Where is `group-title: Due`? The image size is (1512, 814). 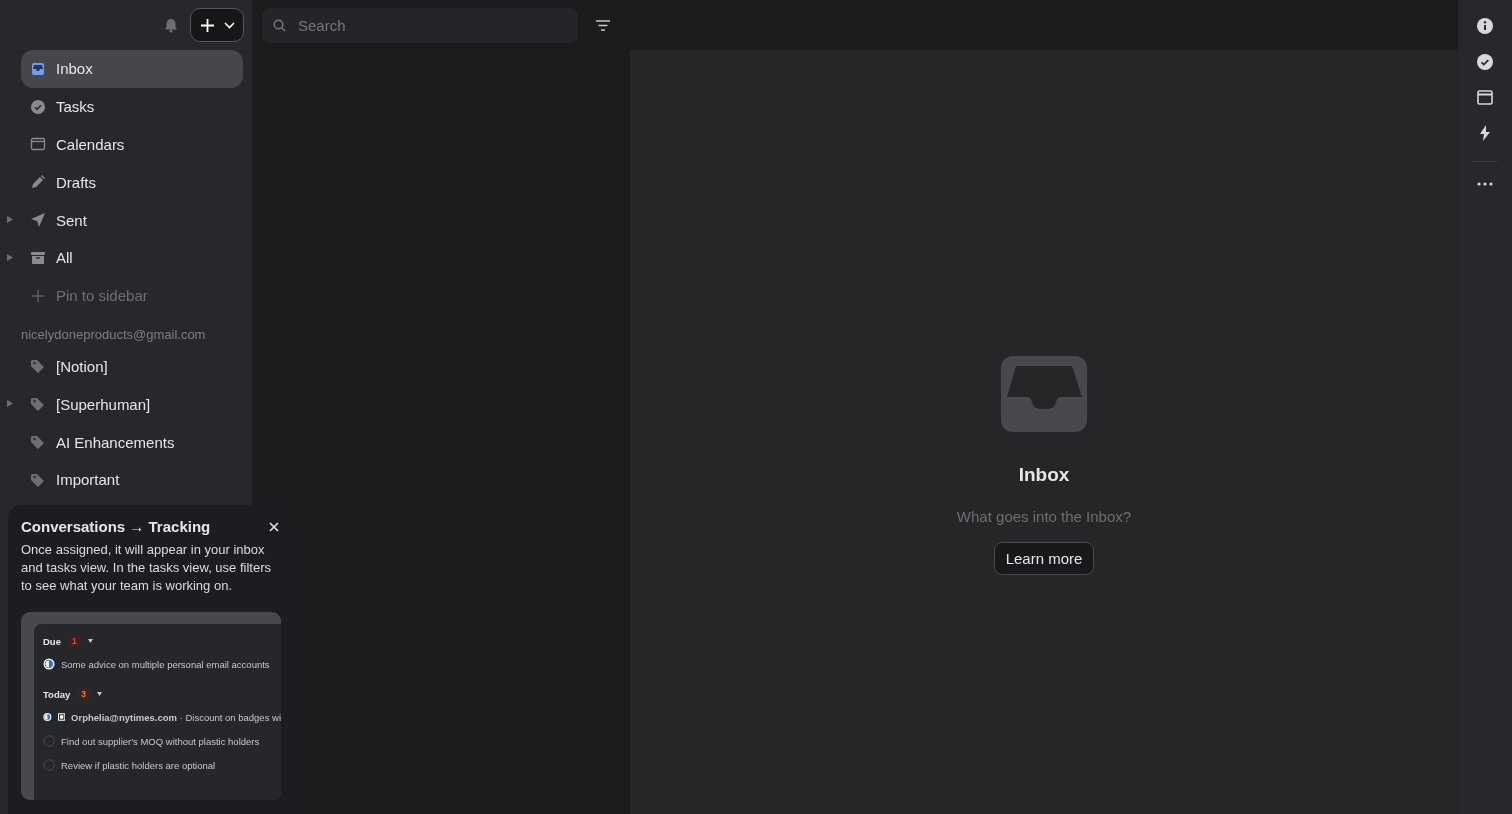 group-title: Due is located at coordinates (52, 641).